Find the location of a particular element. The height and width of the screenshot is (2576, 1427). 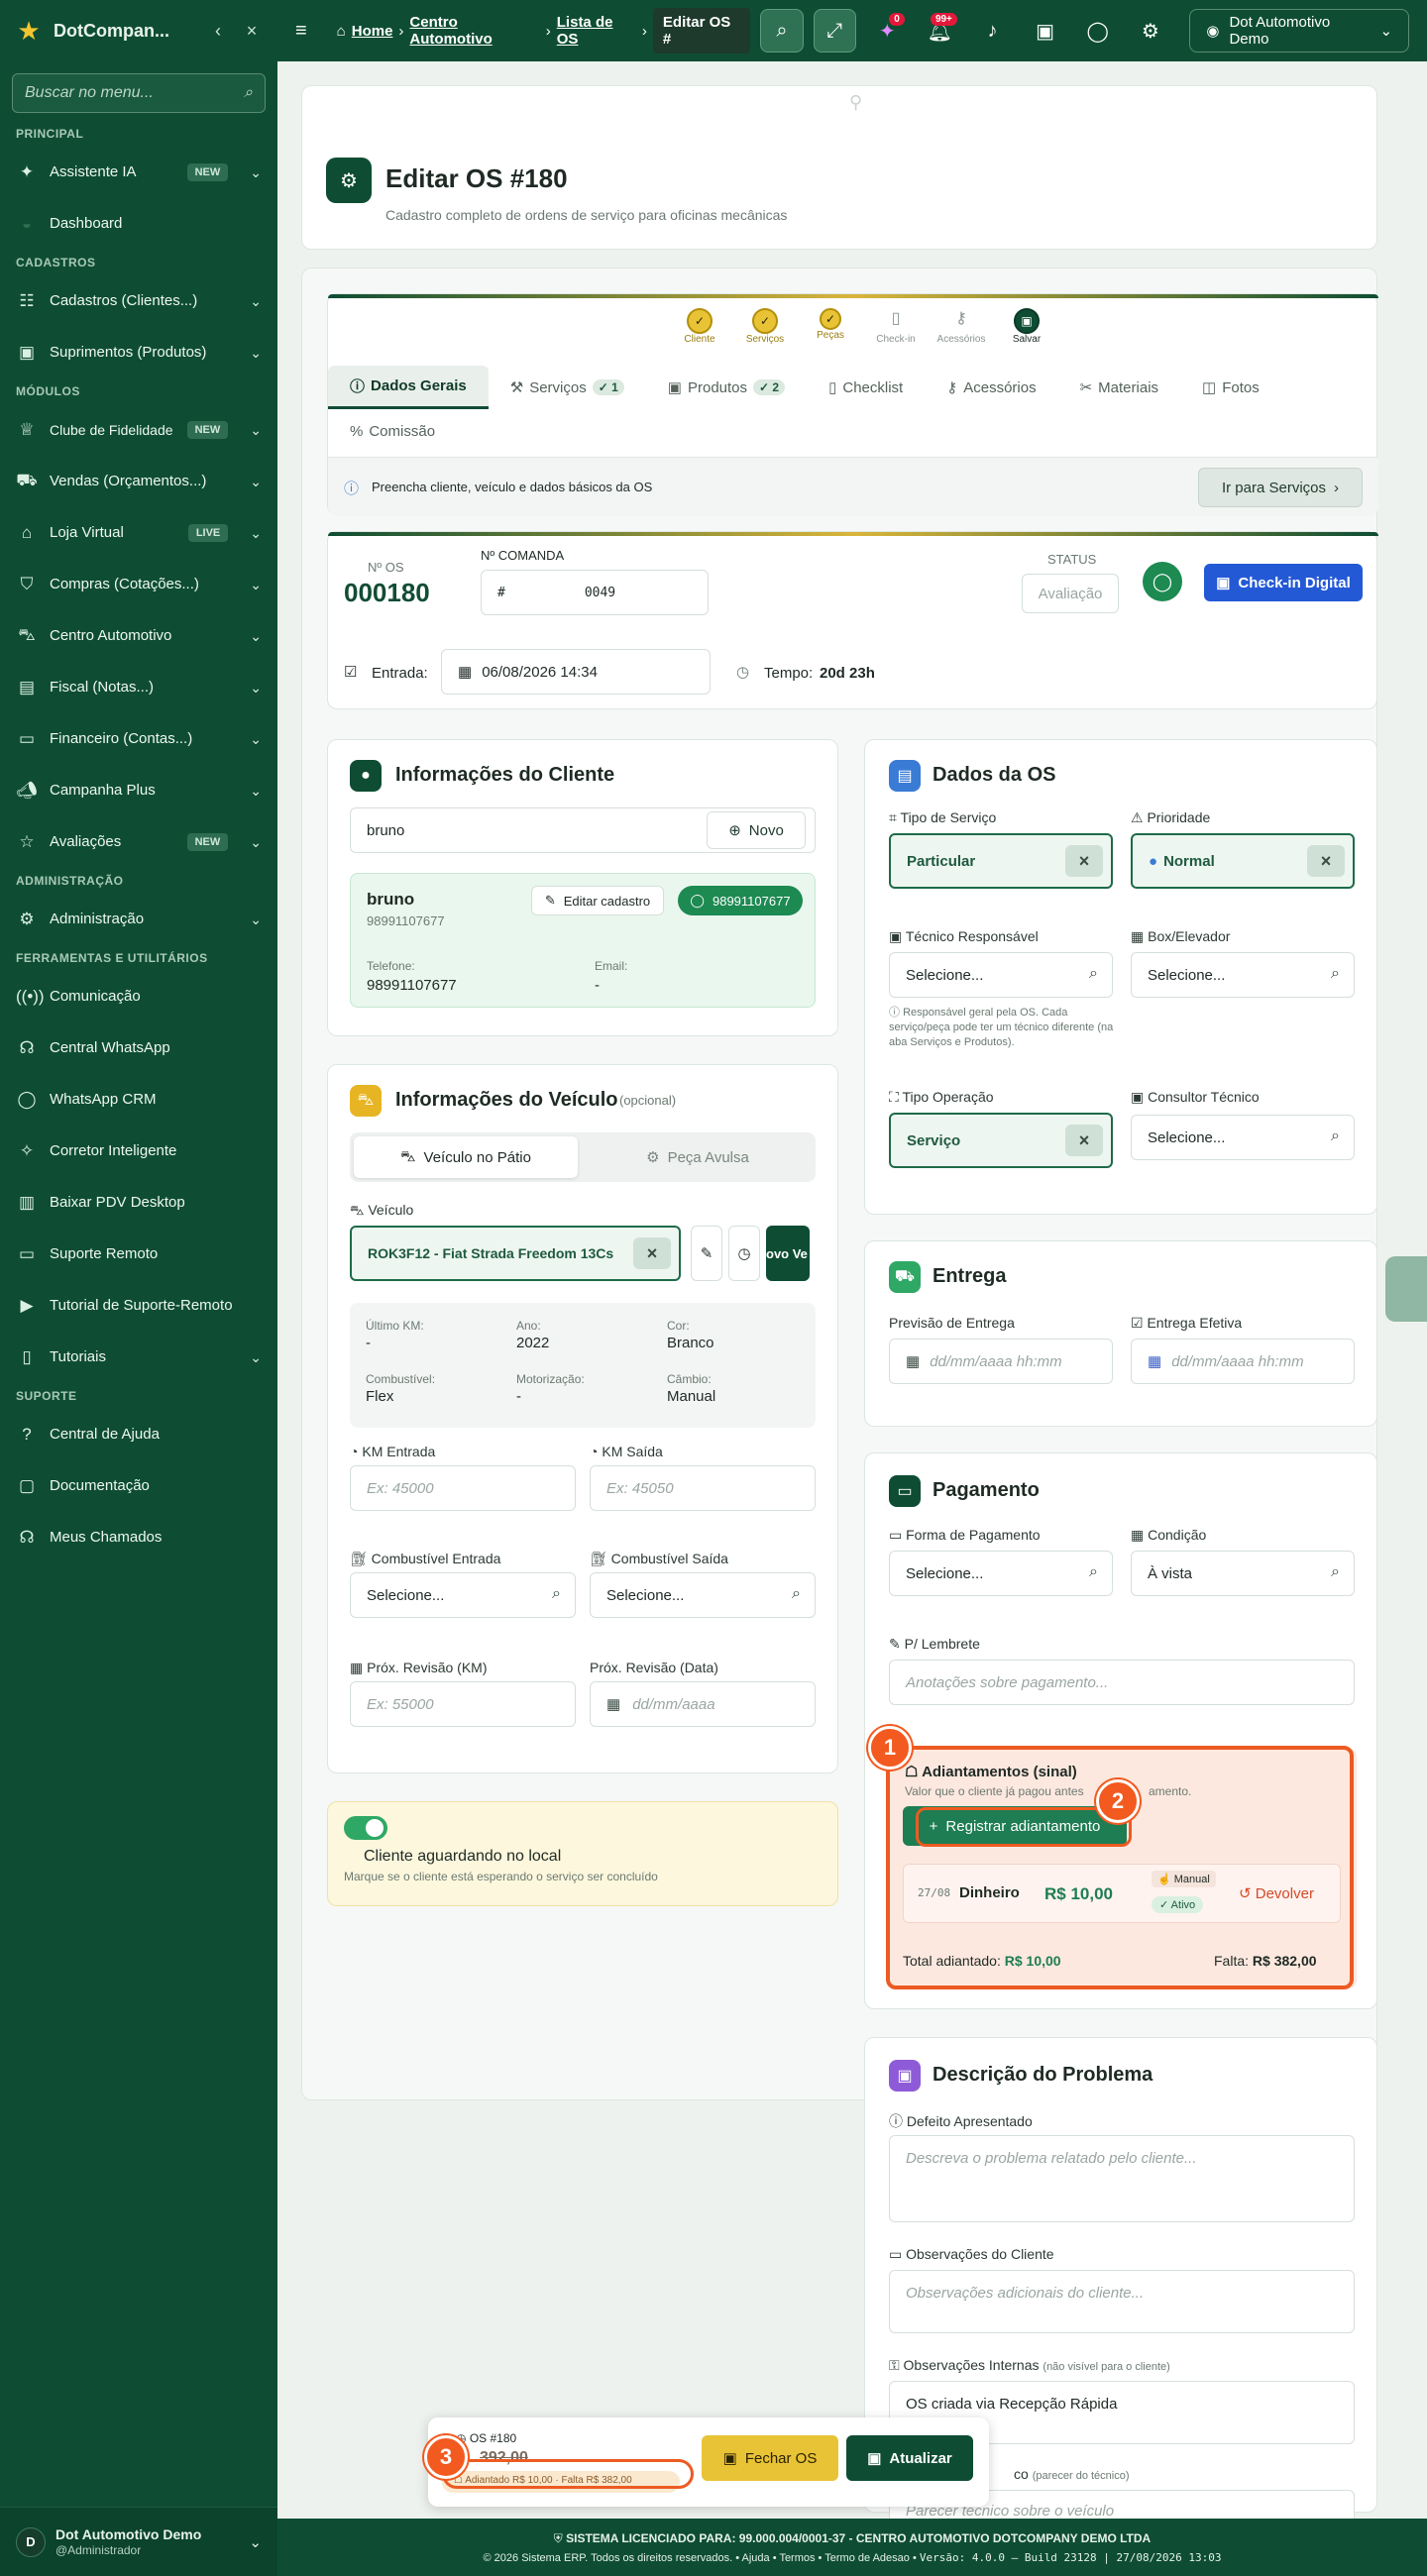

client-whatsapp-button: ◯ 98991107677 is located at coordinates (740, 901).